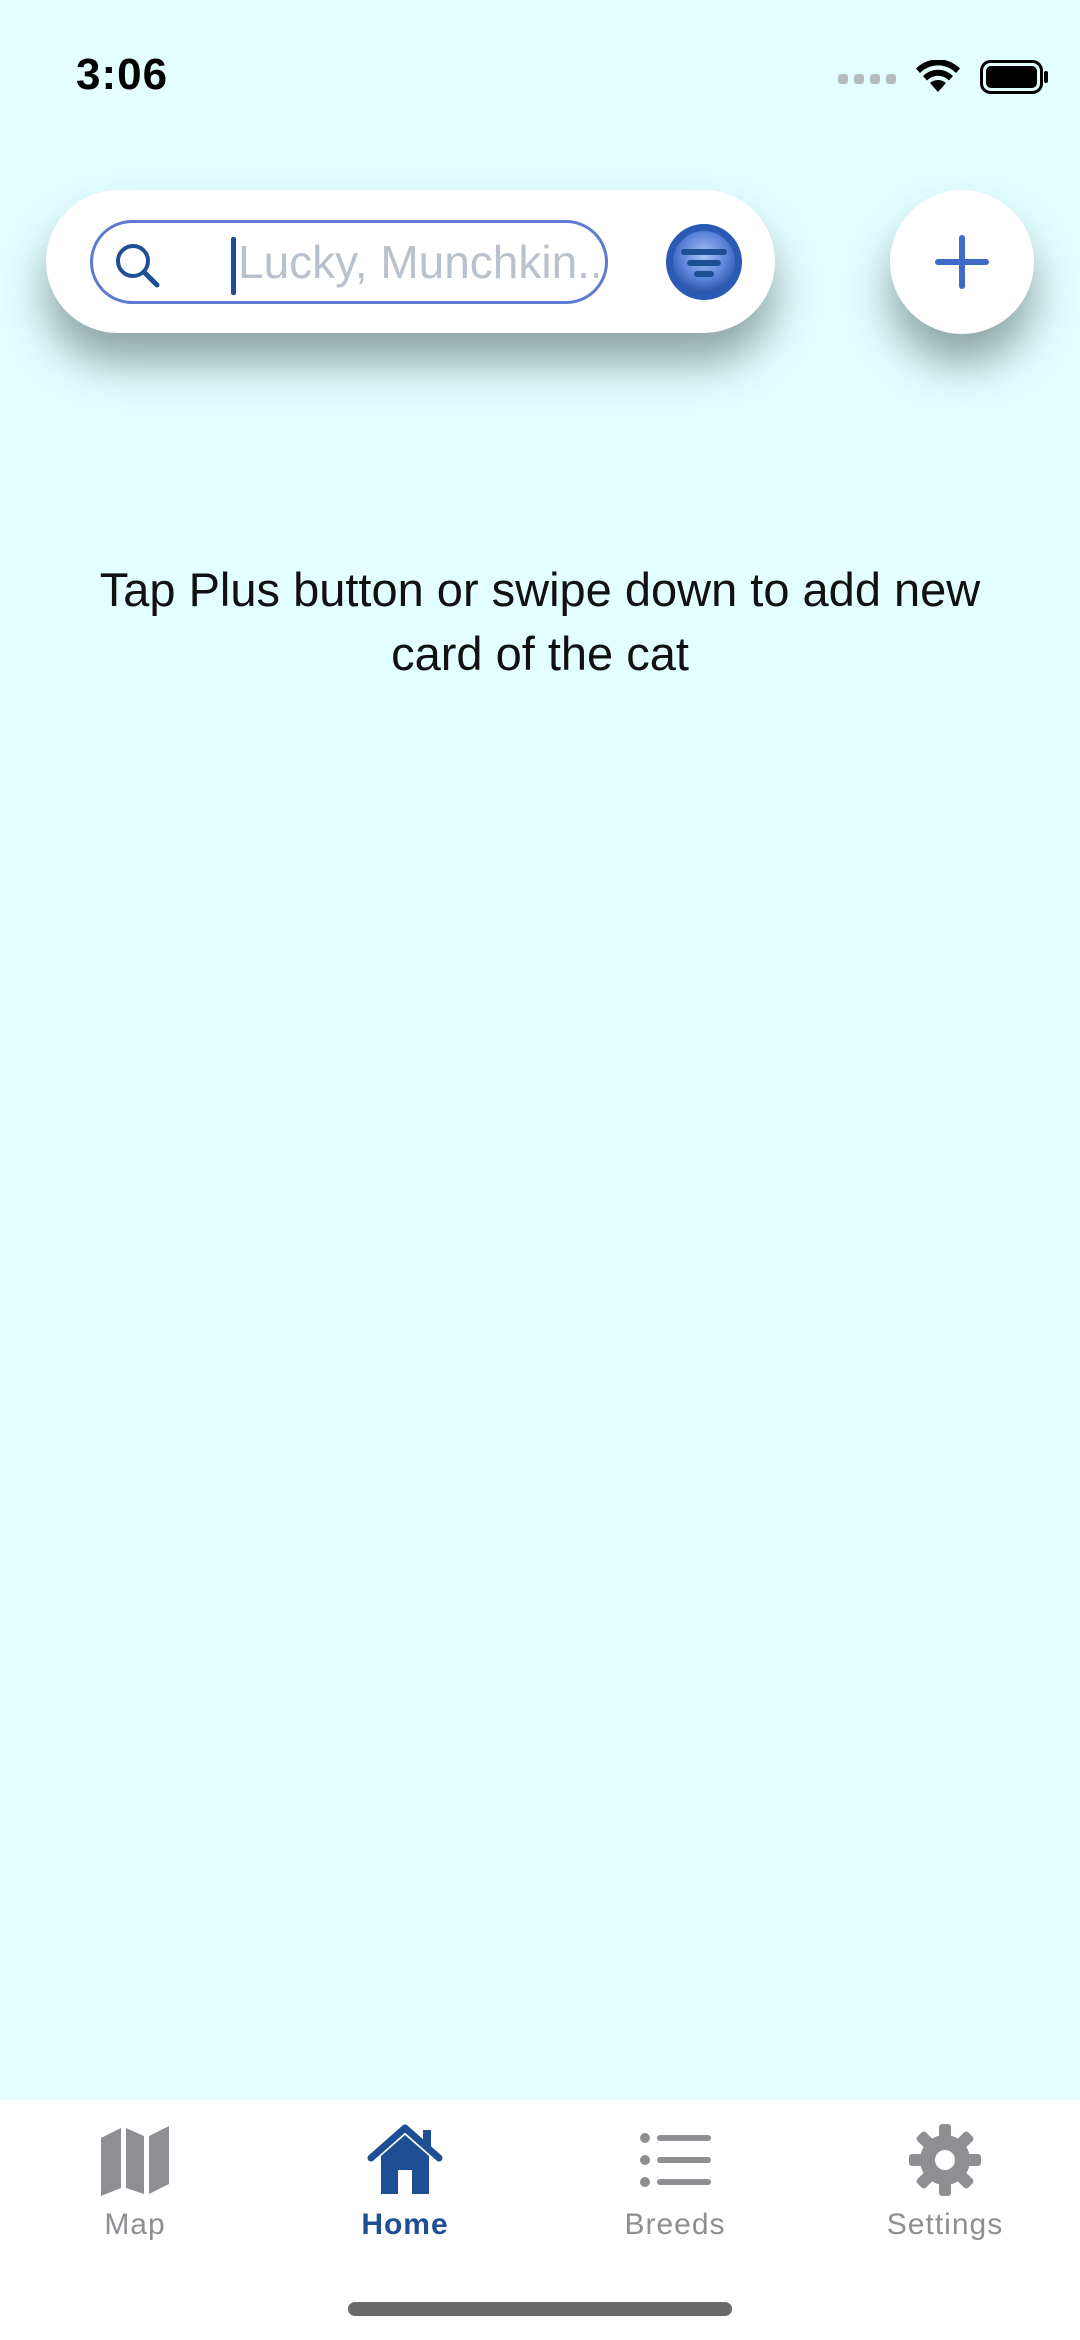  Describe the element at coordinates (233, 266) in the screenshot. I see `text-caret` at that location.